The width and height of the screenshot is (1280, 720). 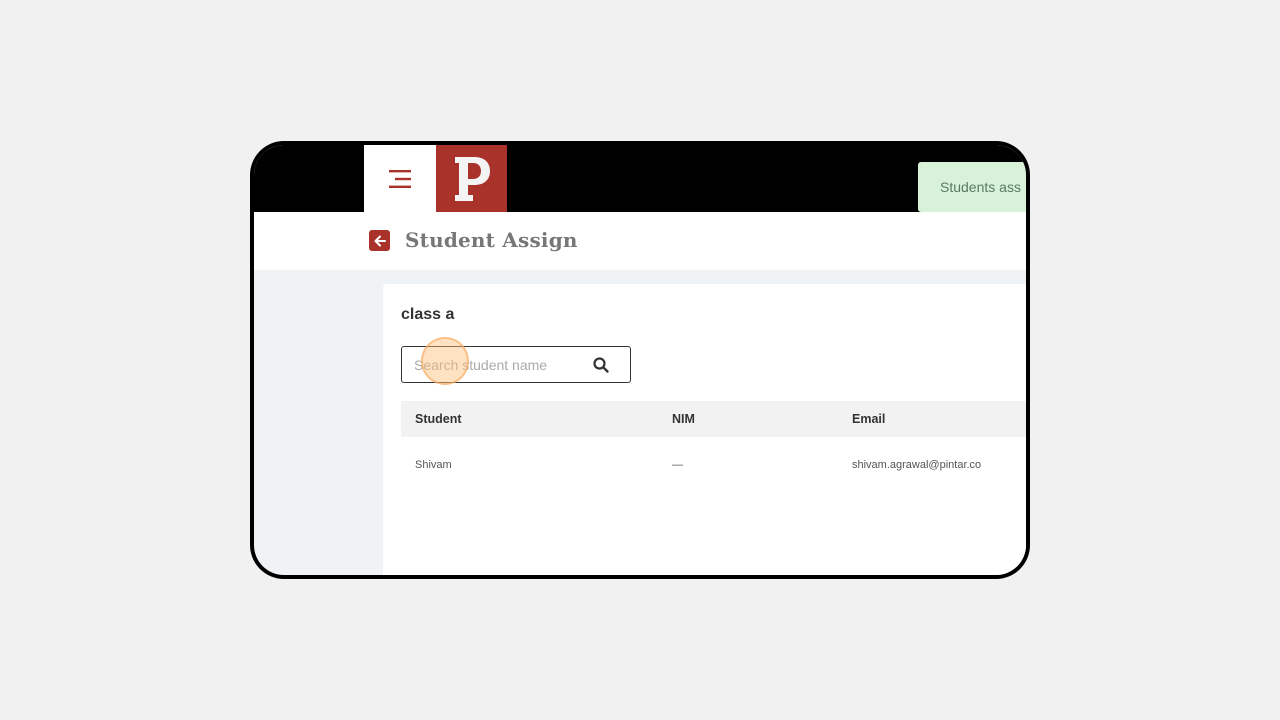 I want to click on menu-button, so click(x=400, y=178).